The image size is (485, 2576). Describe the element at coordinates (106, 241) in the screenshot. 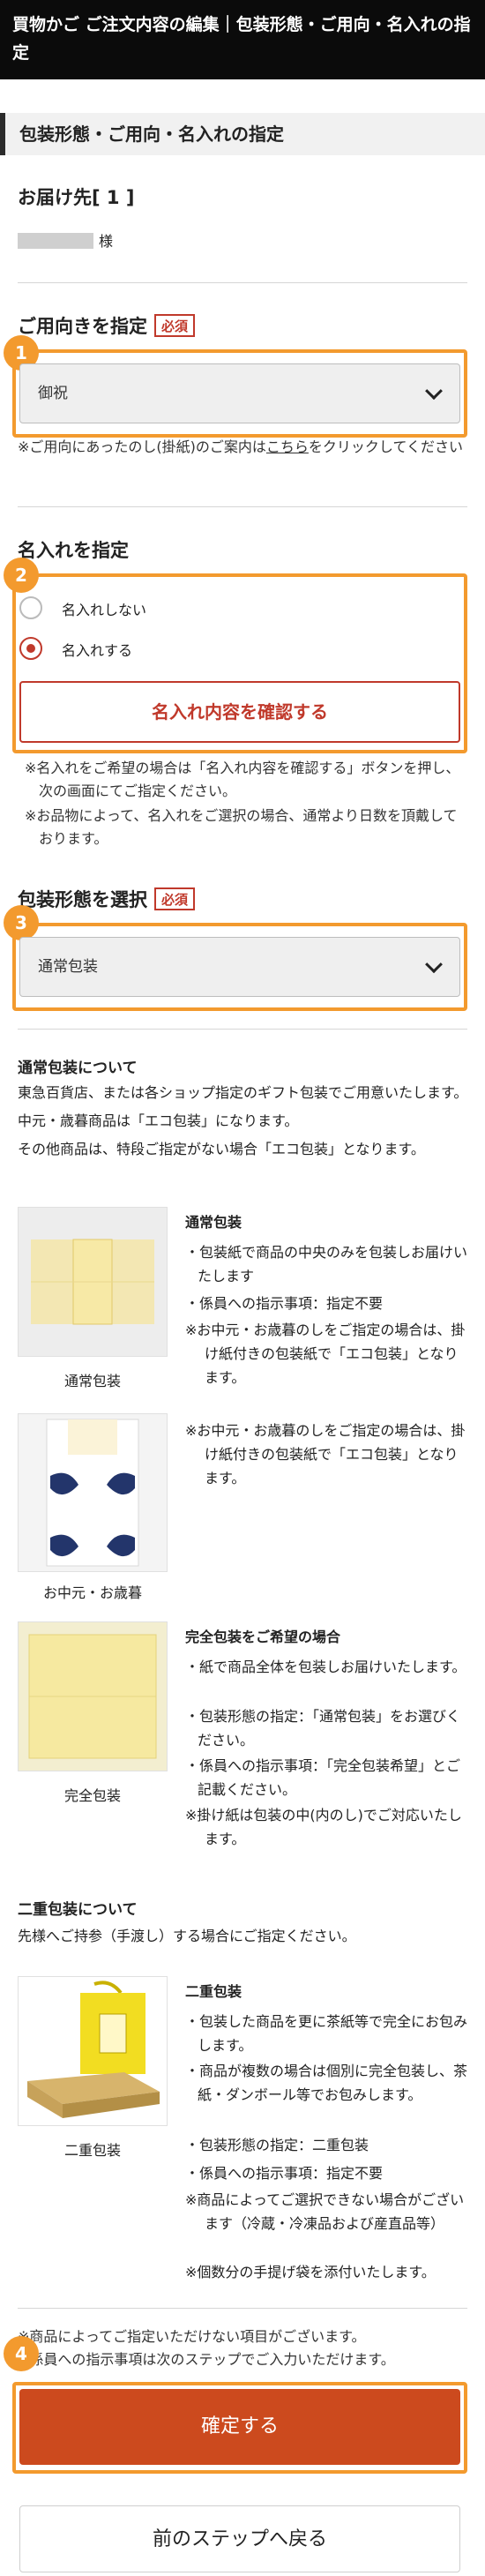

I see `recipient-suffix: 様` at that location.